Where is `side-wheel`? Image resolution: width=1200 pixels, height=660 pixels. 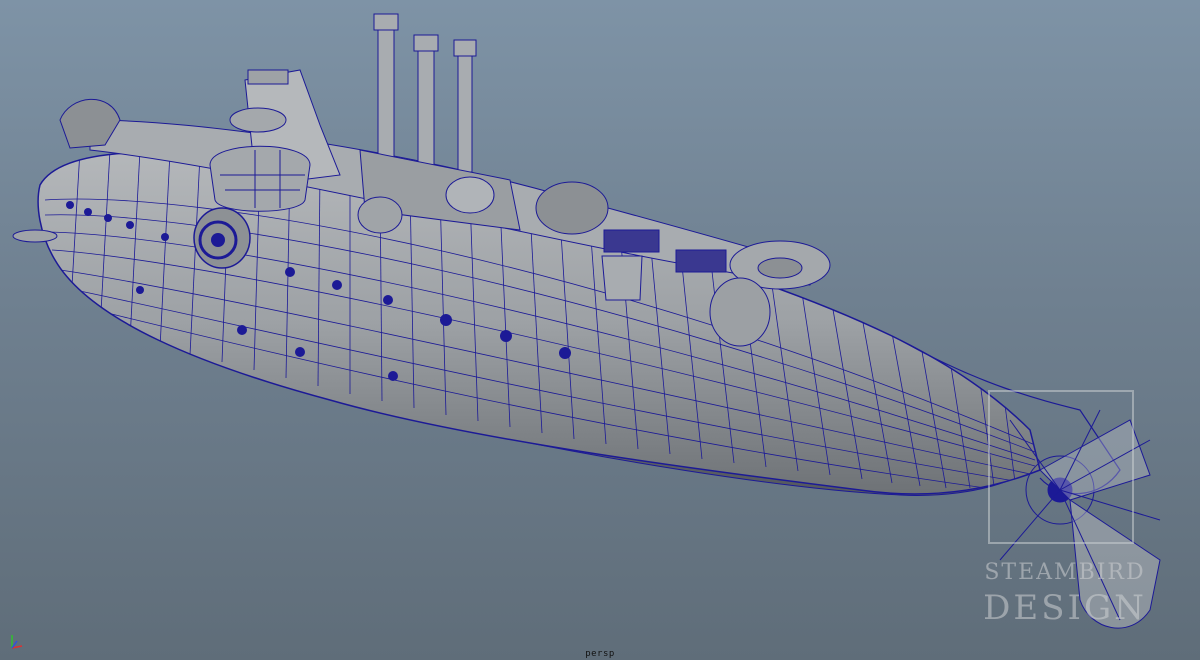
side-wheel is located at coordinates (222, 238).